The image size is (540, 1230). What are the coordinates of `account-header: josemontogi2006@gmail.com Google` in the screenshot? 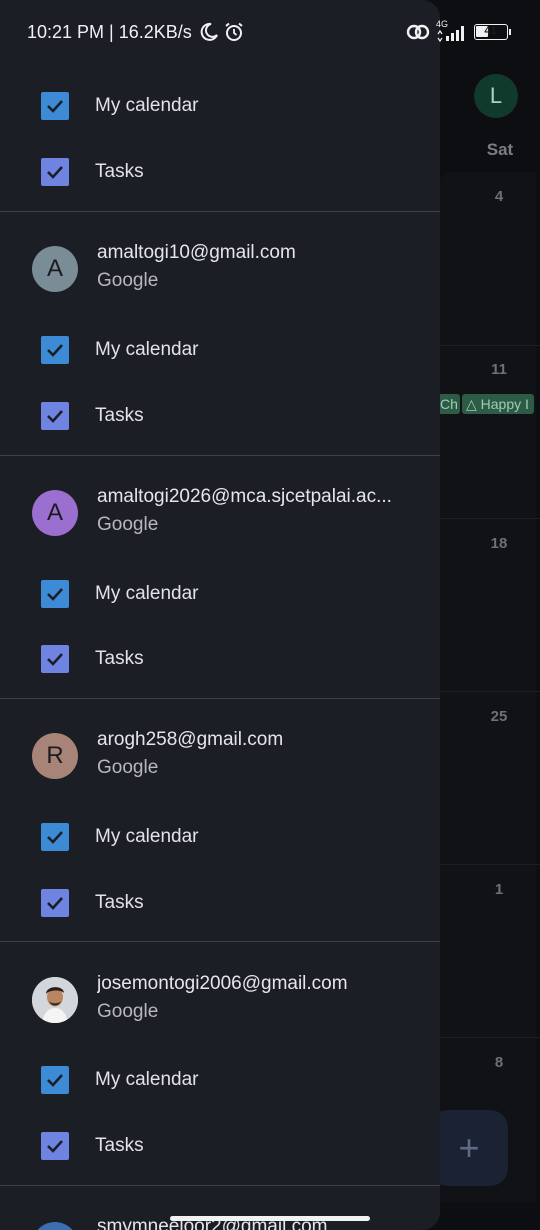 It's located at (220, 1003).